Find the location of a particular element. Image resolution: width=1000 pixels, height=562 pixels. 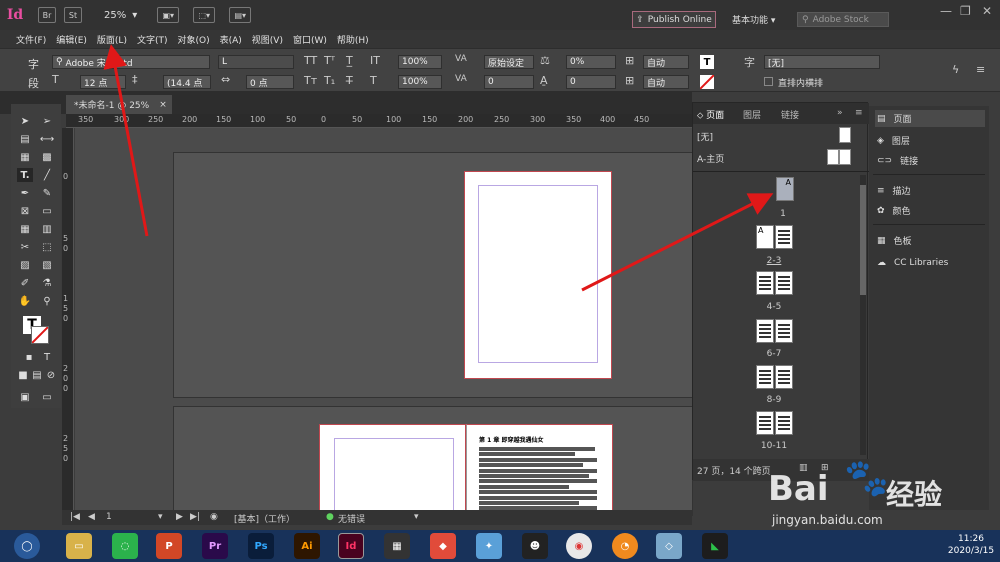

arrange-documents-icon: ▤▾ is located at coordinates (240, 15).